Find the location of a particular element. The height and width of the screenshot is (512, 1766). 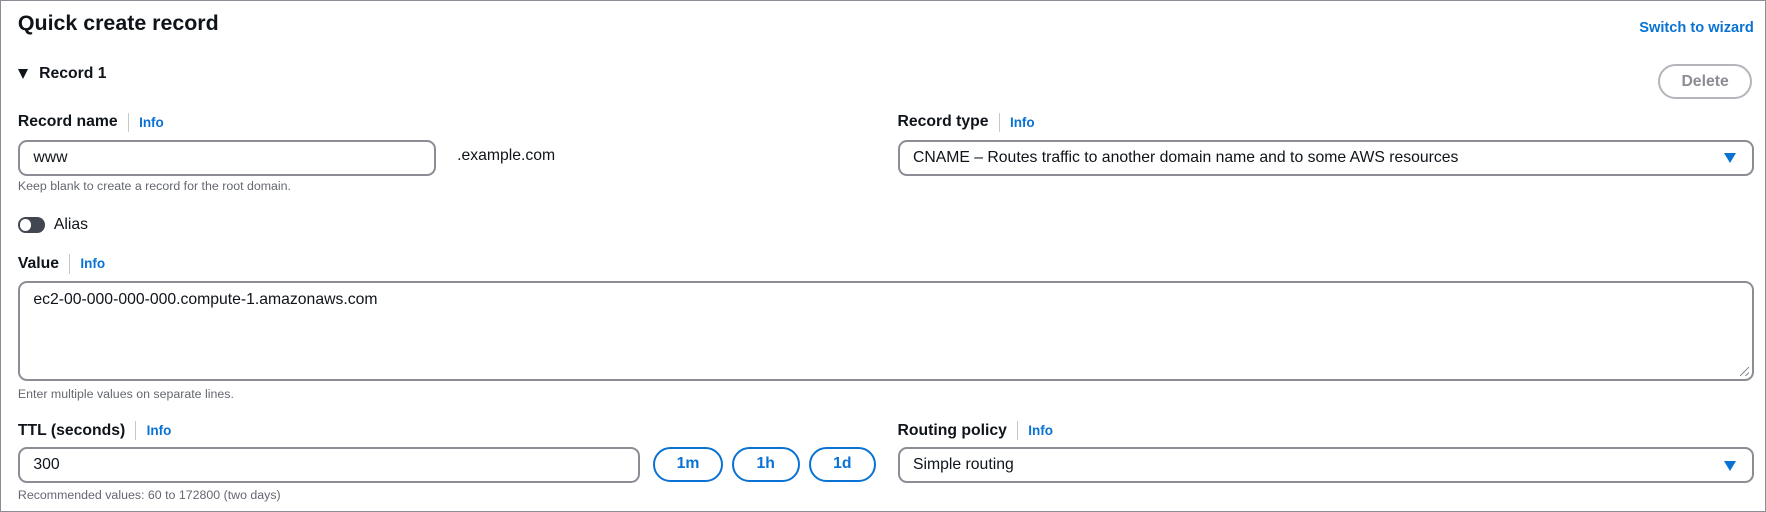

record-name-input: www is located at coordinates (226, 157).